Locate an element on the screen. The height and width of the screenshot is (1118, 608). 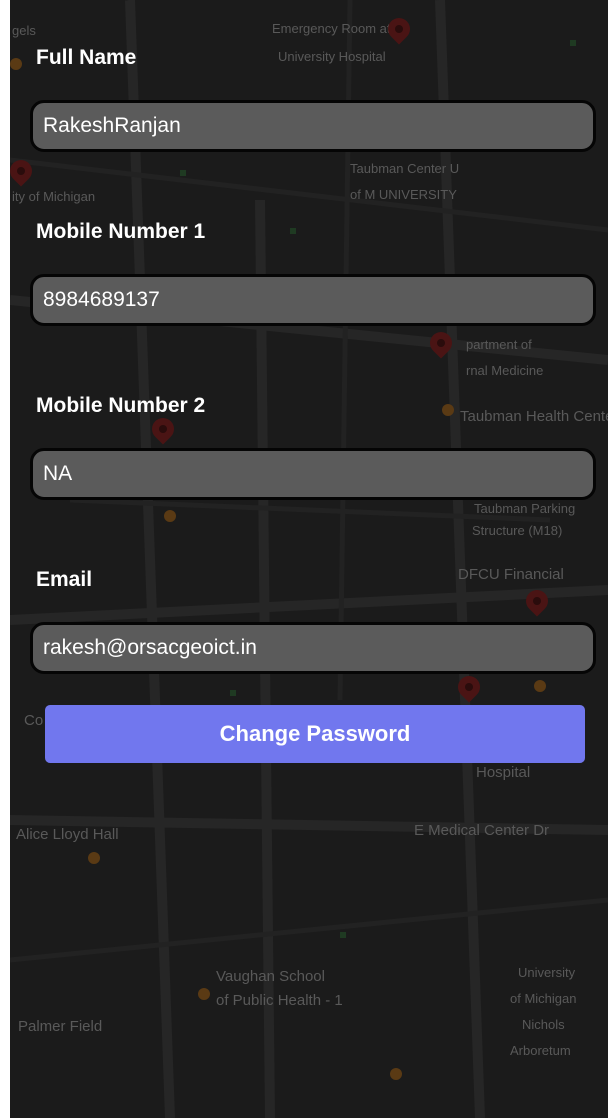
full-name-label: Full Name is located at coordinates (86, 57).